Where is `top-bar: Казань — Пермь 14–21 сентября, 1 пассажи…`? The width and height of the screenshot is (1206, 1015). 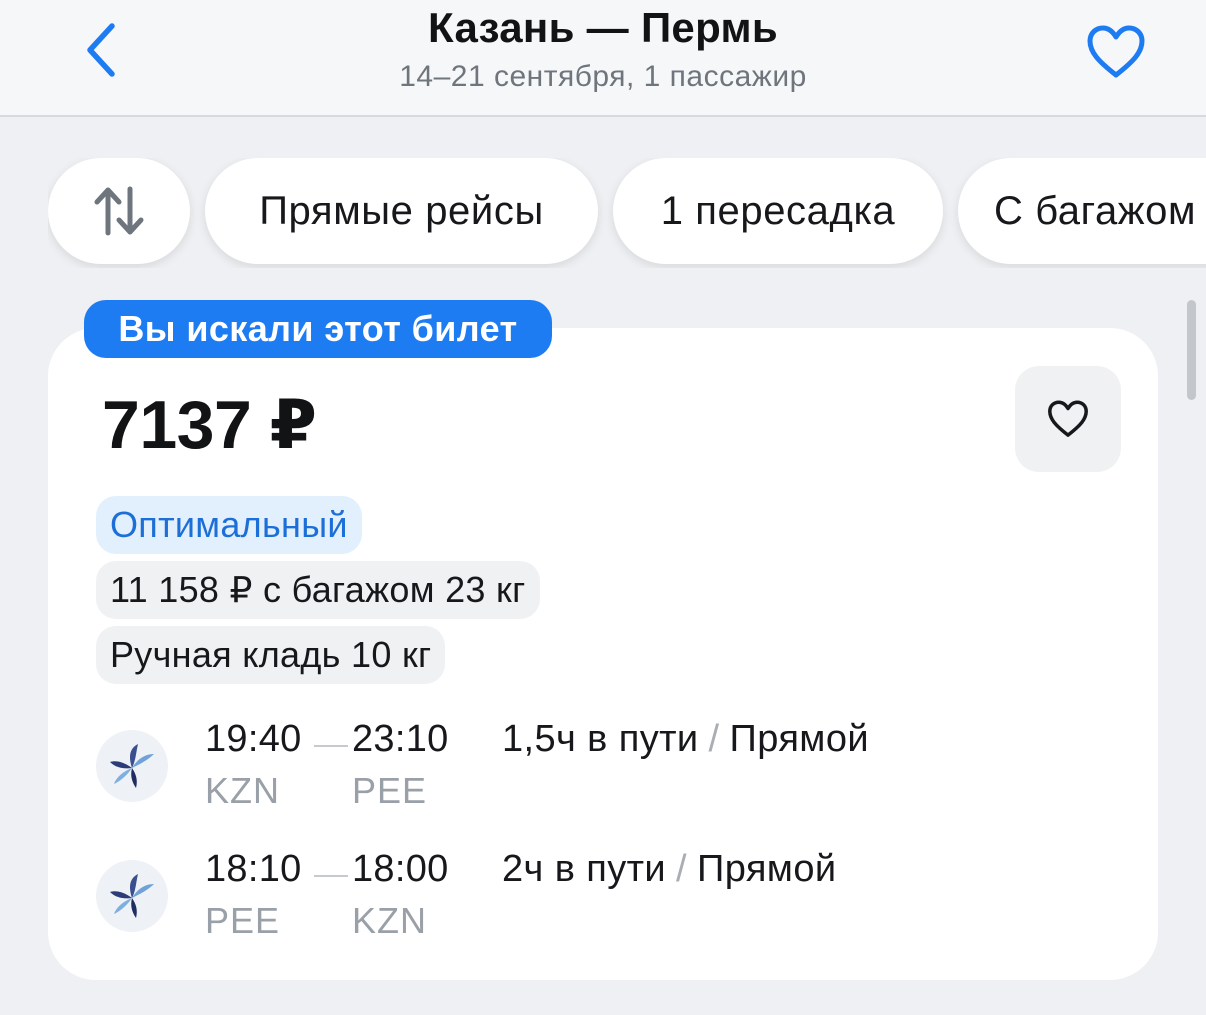
top-bar: Казань — Пермь 14–21 сентября, 1 пассажи… is located at coordinates (603, 58).